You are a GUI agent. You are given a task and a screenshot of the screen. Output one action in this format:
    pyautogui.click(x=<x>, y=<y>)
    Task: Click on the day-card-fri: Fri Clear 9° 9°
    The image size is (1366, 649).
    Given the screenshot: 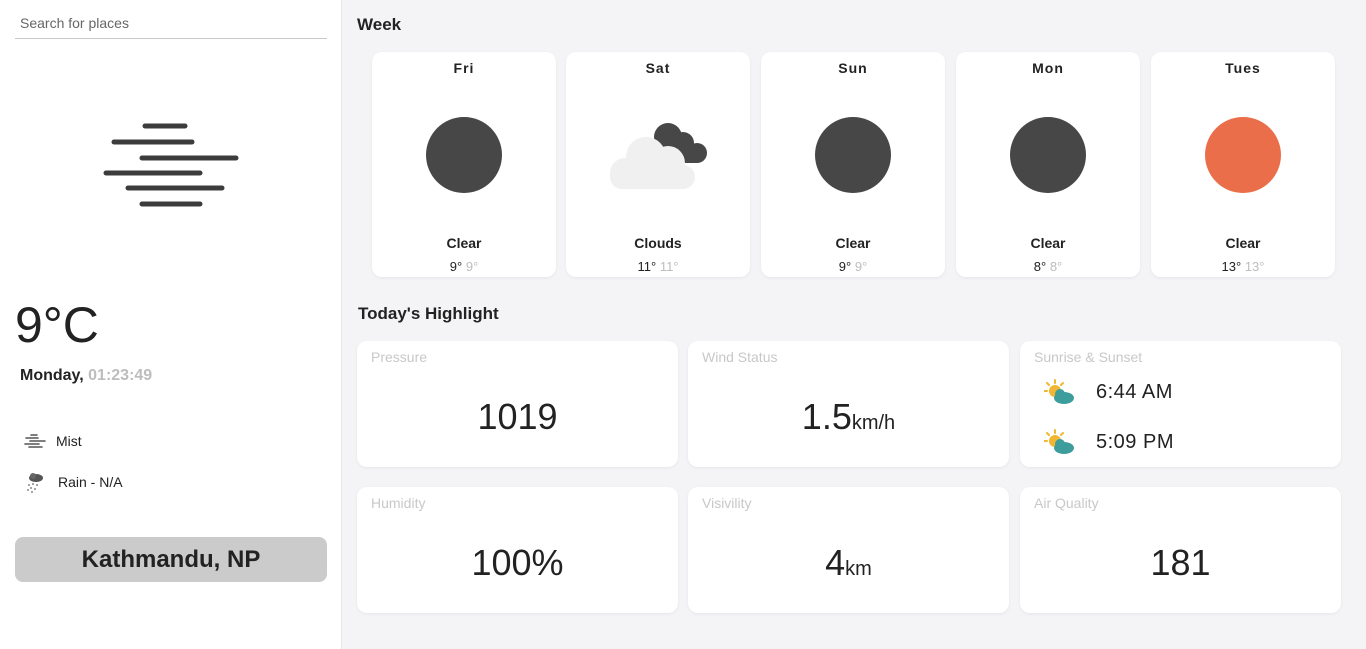 What is the action you would take?
    pyautogui.click(x=464, y=164)
    